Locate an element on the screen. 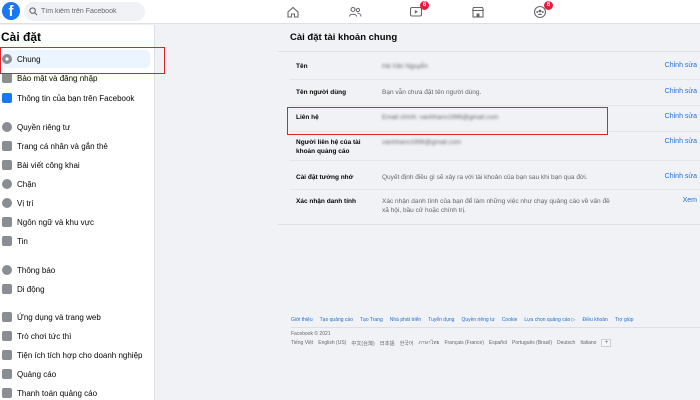 The width and height of the screenshot is (700, 400). sidebar-item-label: Thông báo is located at coordinates (36, 270).